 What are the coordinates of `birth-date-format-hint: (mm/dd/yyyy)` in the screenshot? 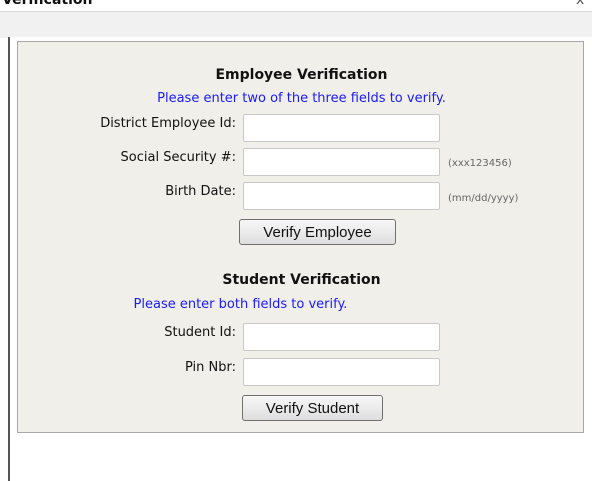 It's located at (483, 198).